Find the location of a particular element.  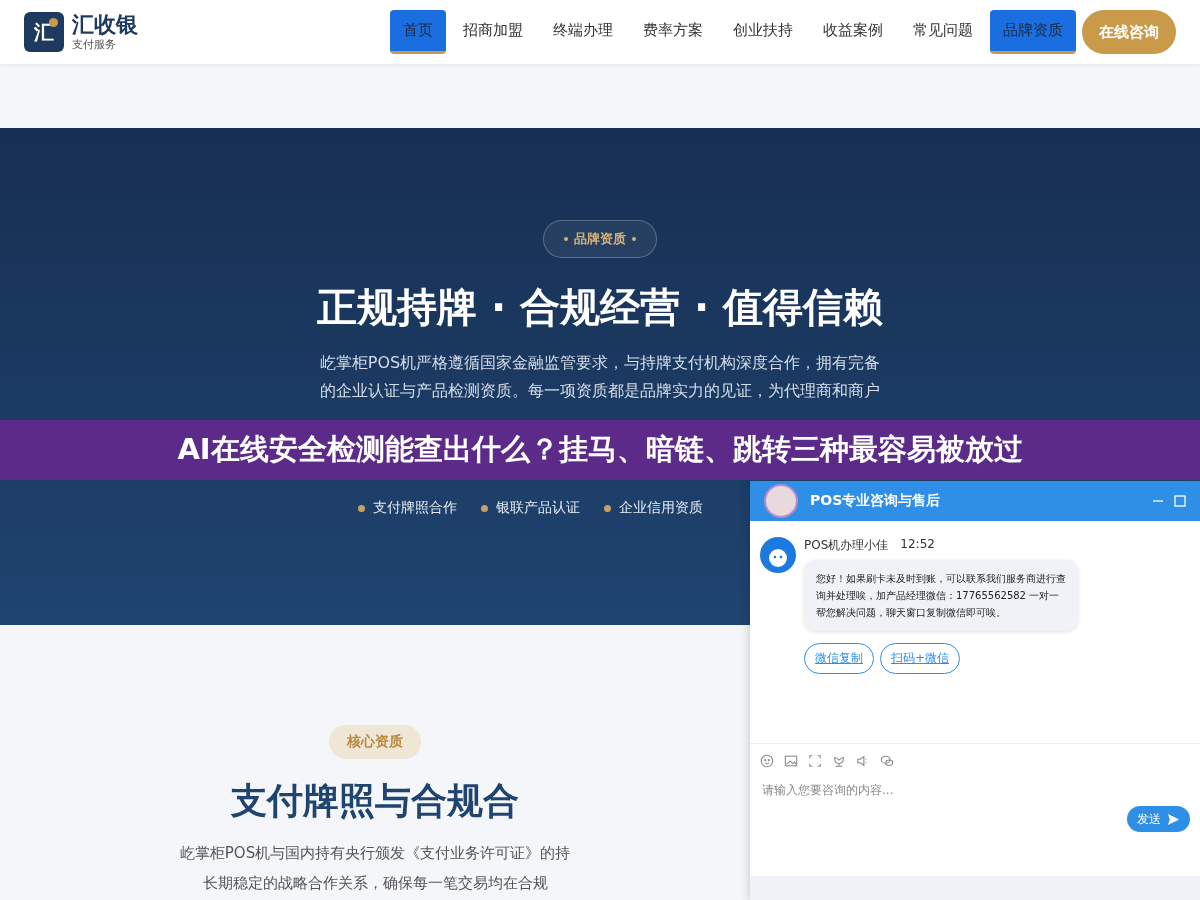

nav-tab: 收益案例 is located at coordinates (853, 32).